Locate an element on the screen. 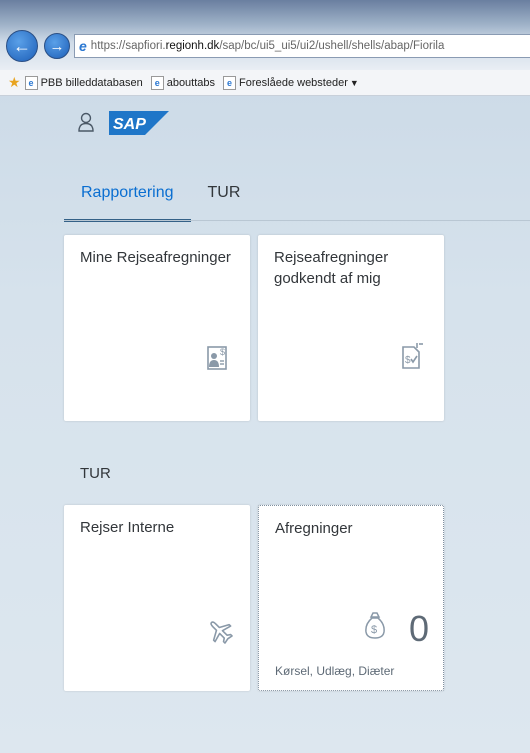  favorite-item: e Foreslåede websteder ▼ is located at coordinates (291, 82).